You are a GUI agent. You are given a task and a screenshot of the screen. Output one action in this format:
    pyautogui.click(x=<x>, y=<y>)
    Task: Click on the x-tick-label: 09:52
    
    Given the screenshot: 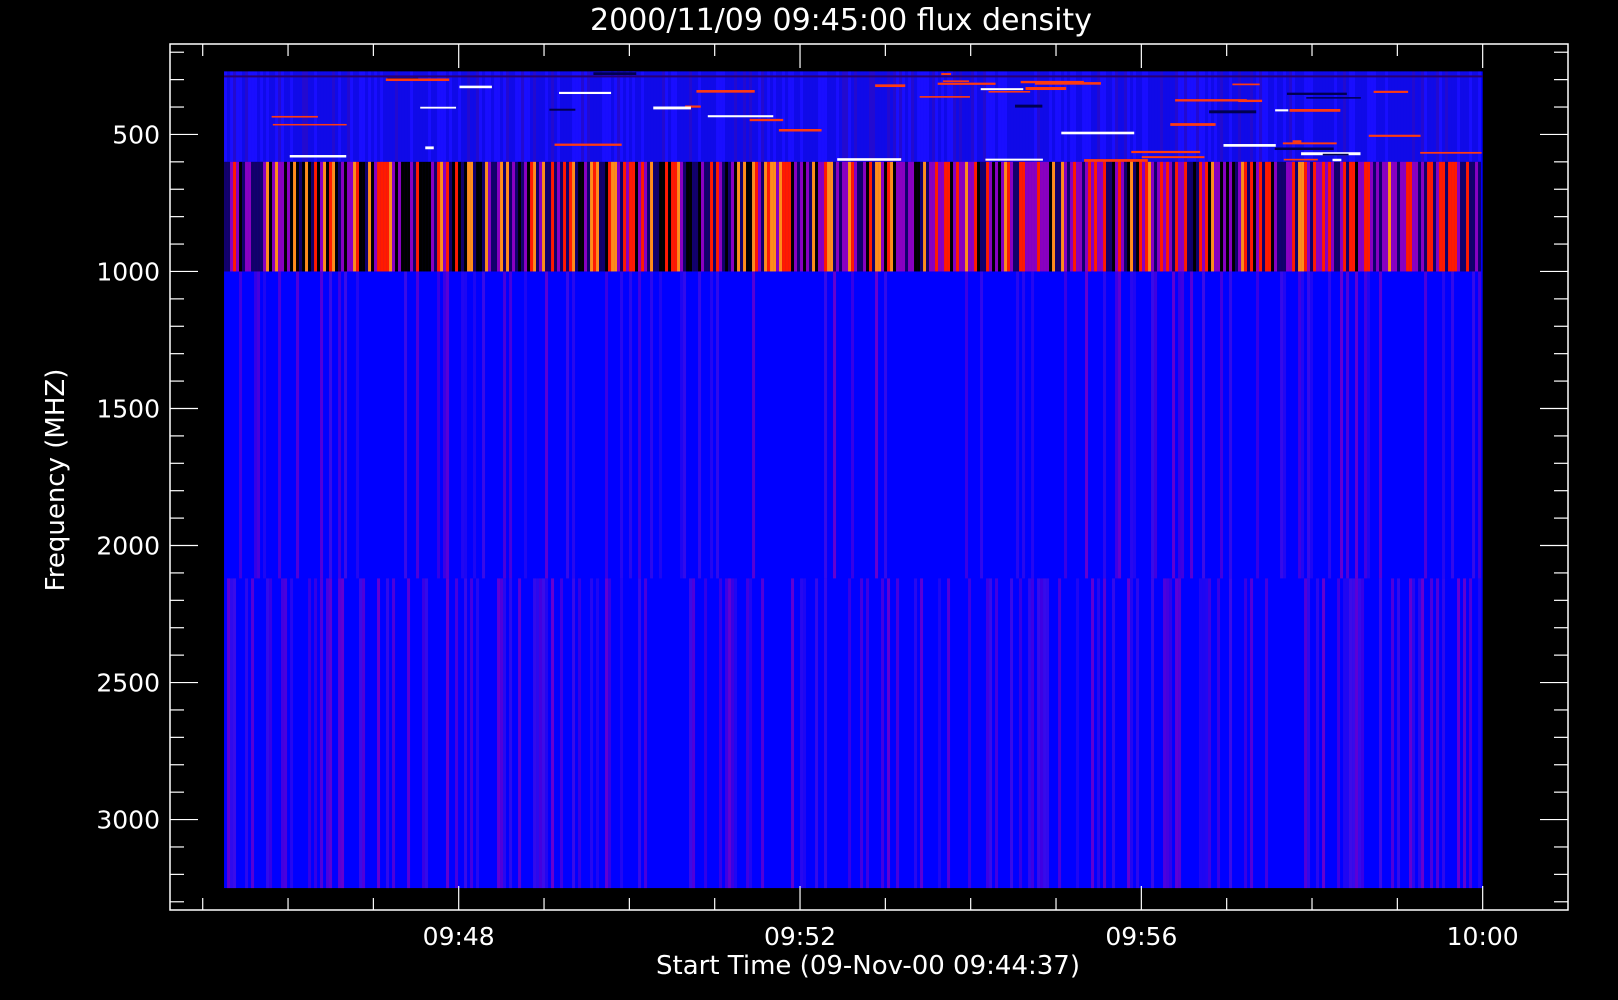 What is the action you would take?
    pyautogui.click(x=800, y=936)
    